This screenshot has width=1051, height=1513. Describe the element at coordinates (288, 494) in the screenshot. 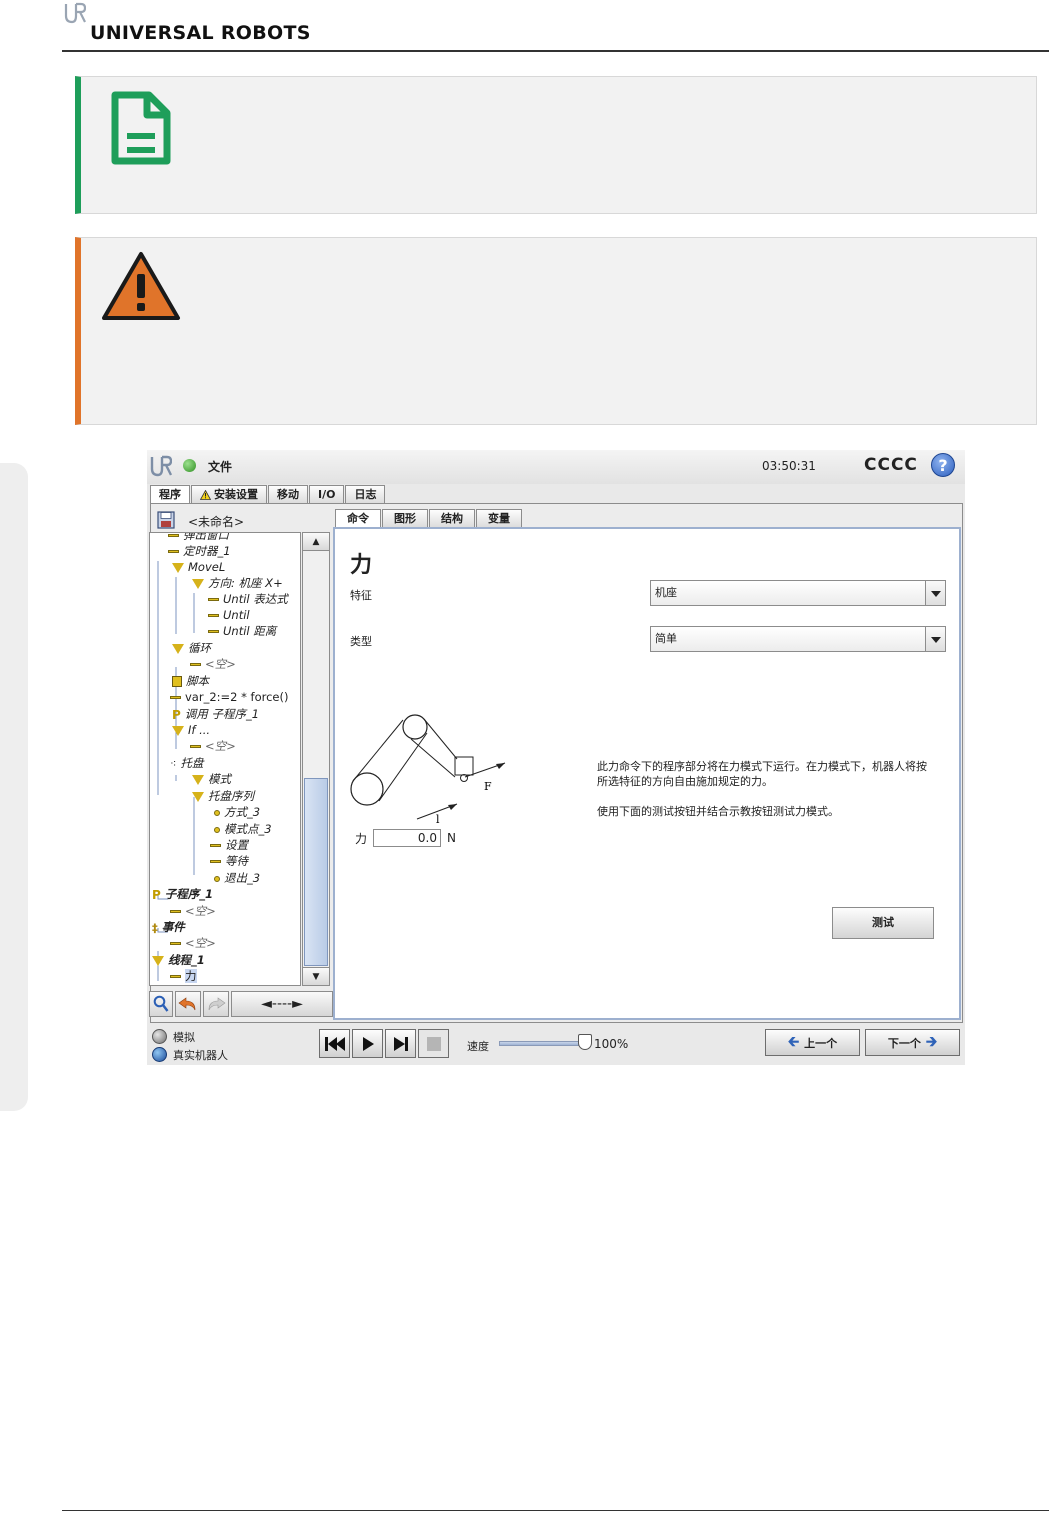

I see `tab-move: 移动` at that location.